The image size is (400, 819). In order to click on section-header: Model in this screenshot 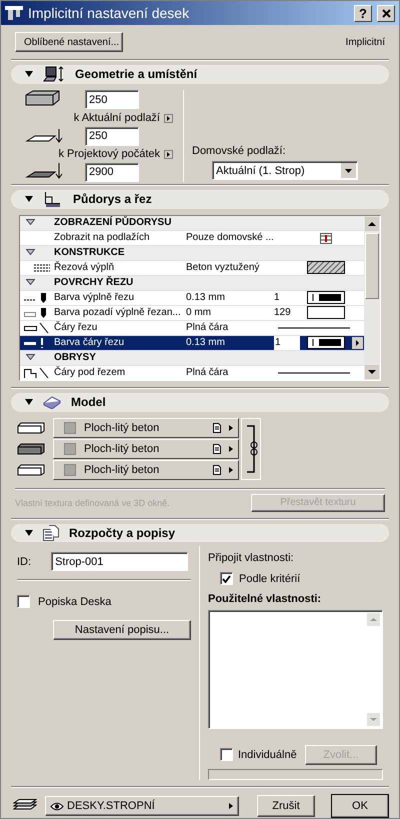, I will do `click(200, 402)`.